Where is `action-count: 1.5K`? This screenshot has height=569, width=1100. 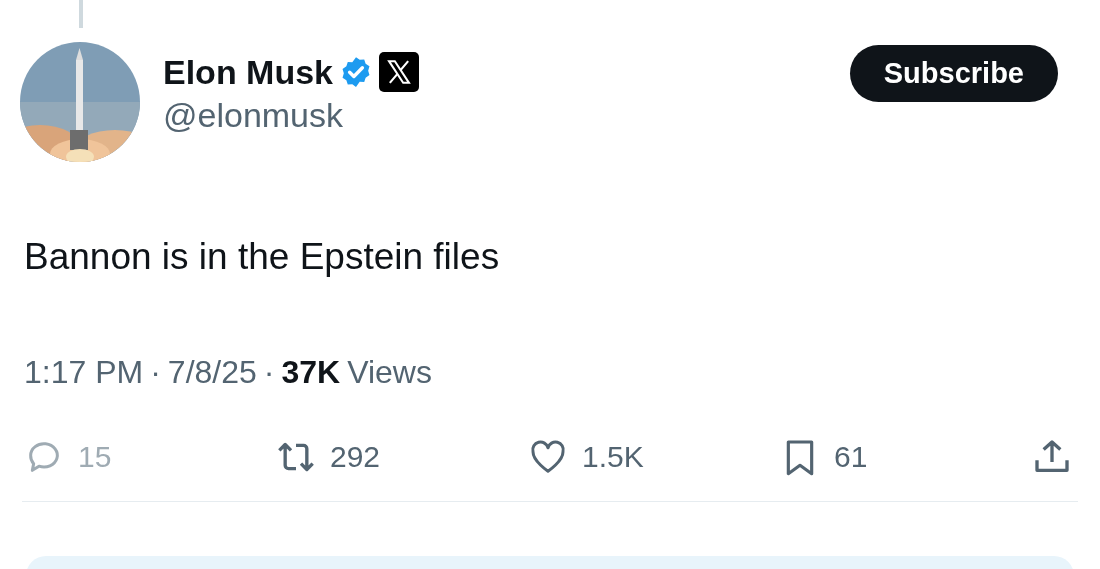 action-count: 1.5K is located at coordinates (613, 457).